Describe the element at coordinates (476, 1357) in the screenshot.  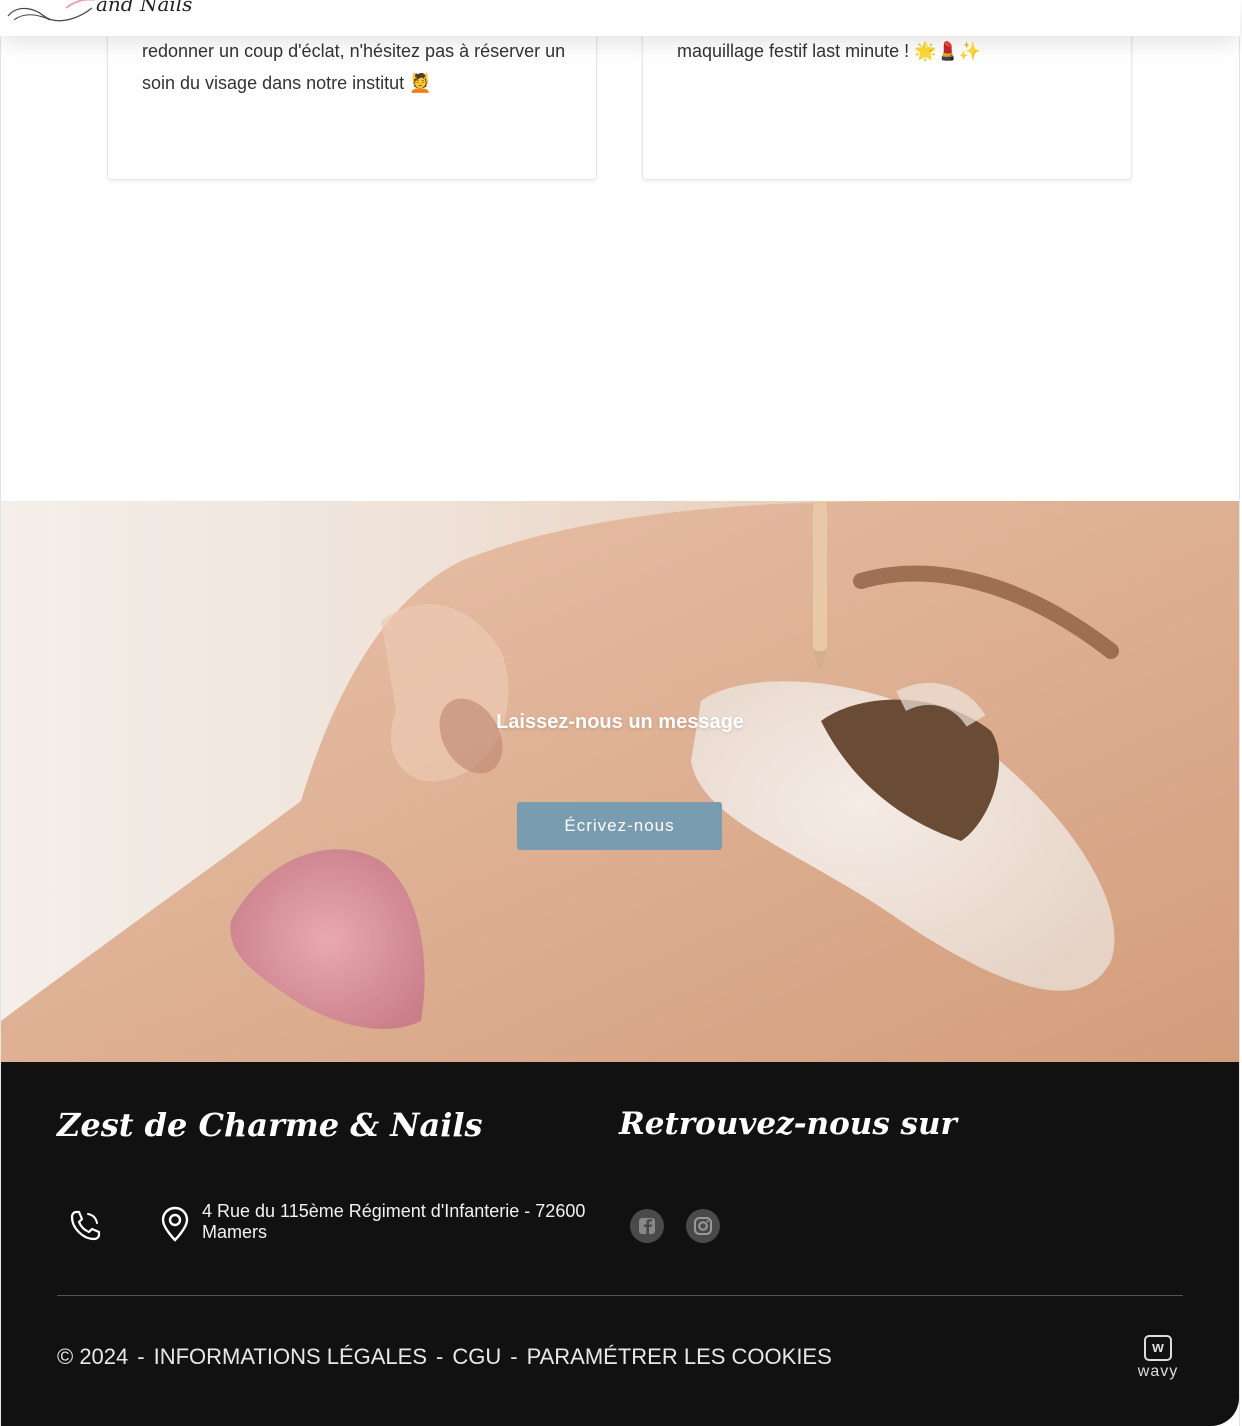
I see `cgu-link: CGU` at that location.